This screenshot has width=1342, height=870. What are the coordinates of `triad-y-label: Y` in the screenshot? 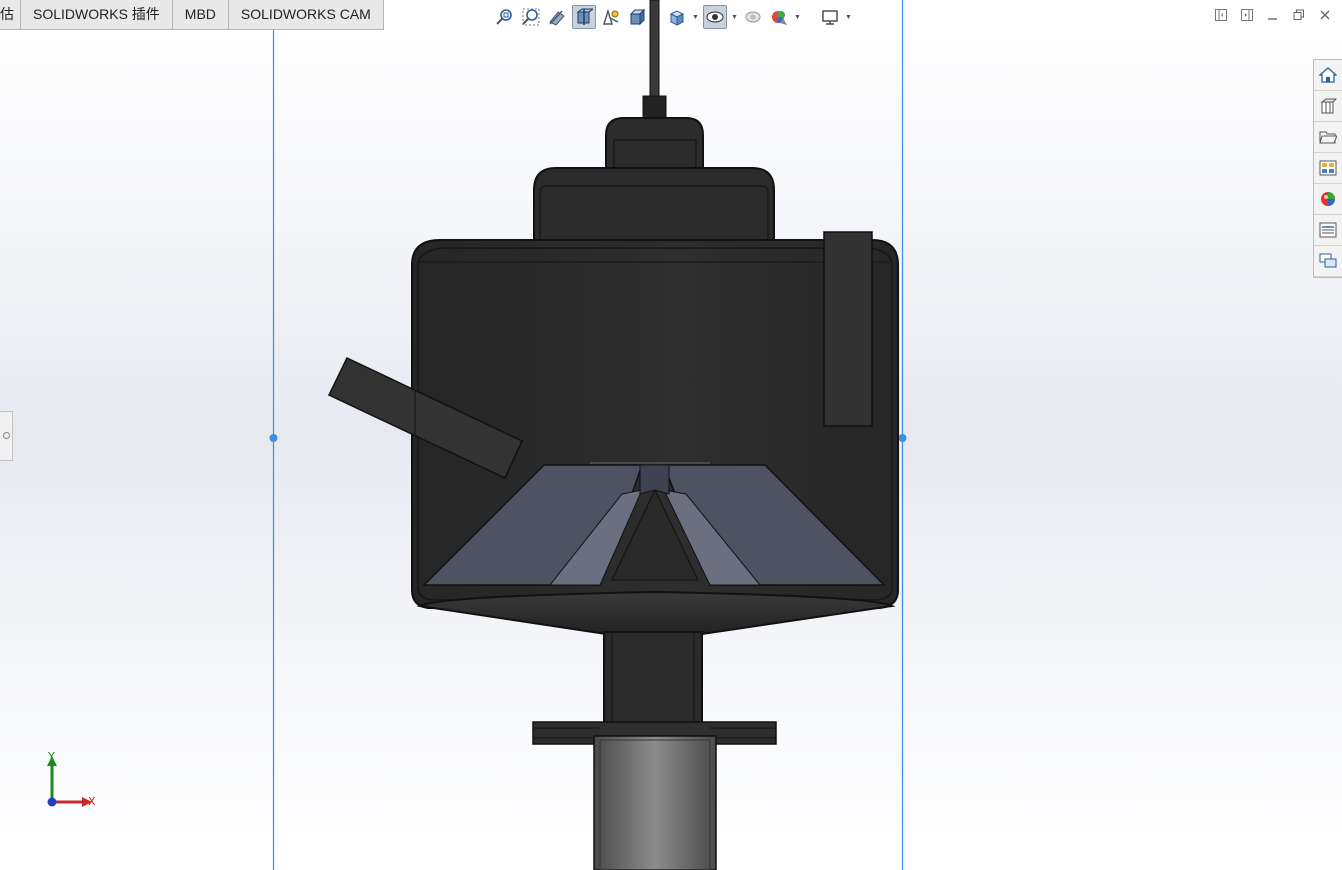 It's located at (51, 756).